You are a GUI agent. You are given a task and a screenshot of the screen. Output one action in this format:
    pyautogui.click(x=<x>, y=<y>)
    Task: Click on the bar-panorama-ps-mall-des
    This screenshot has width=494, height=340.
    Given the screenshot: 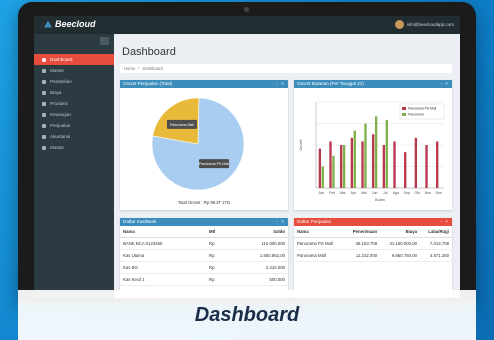 What is the action you would take?
    pyautogui.click(x=437, y=164)
    